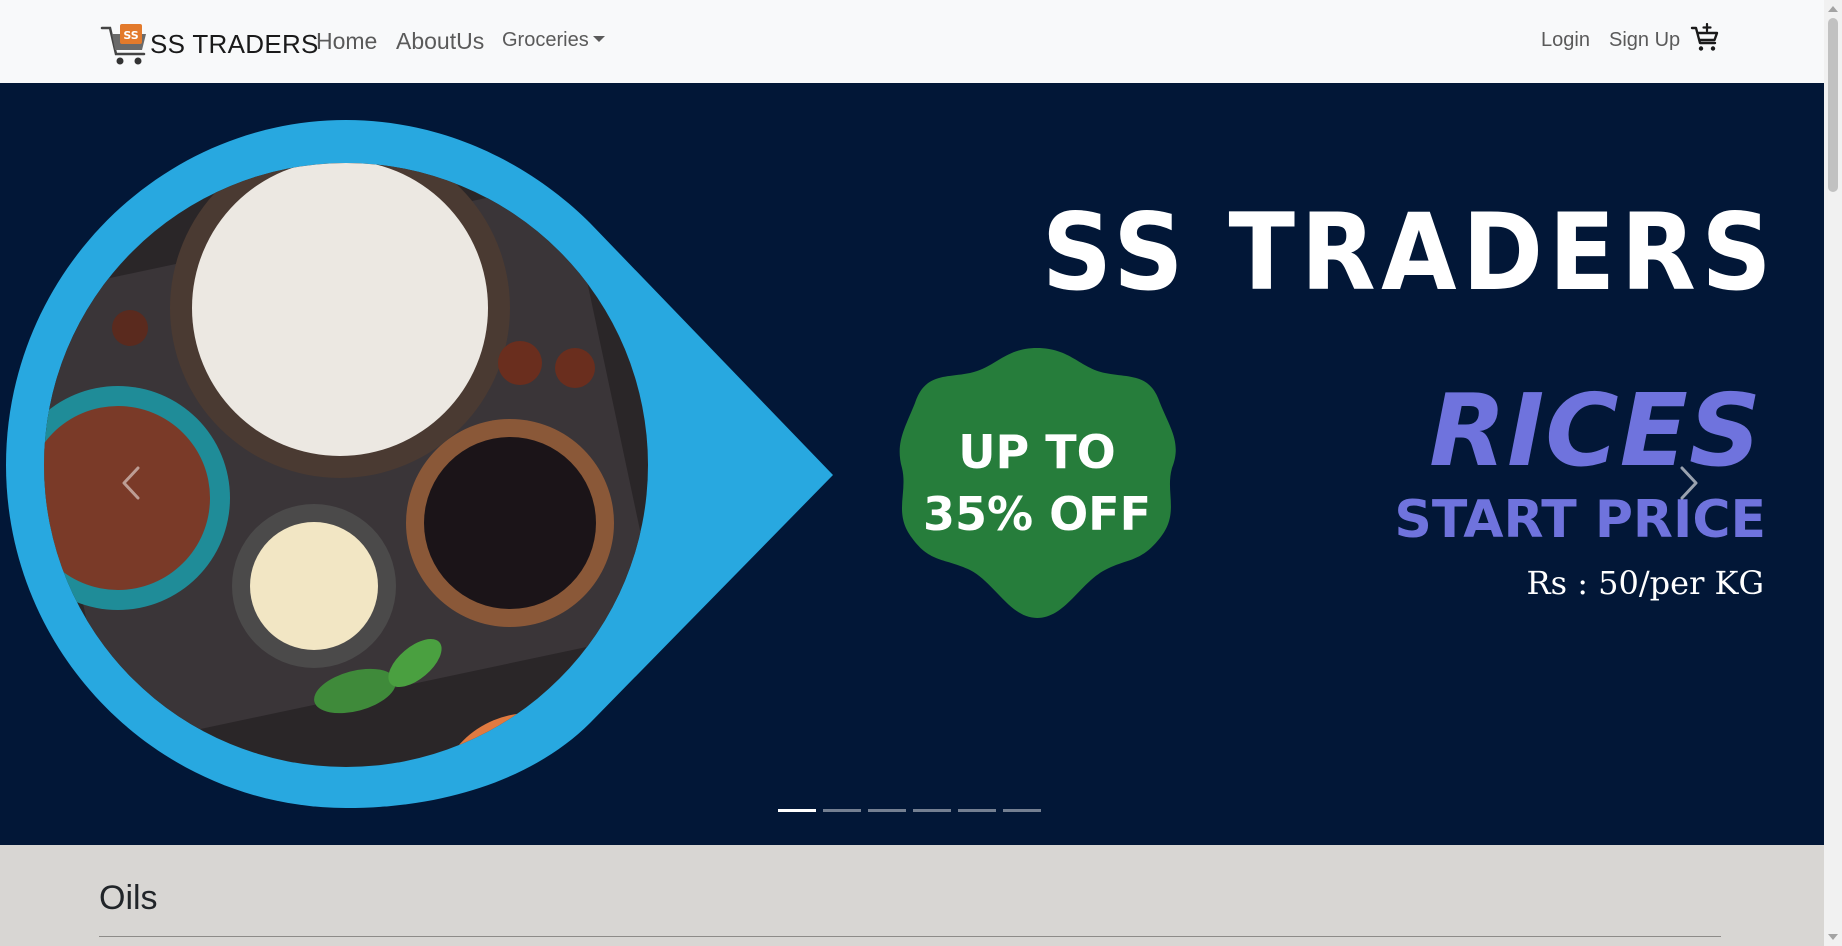 The height and width of the screenshot is (946, 1842). Describe the element at coordinates (128, 898) in the screenshot. I see `section-title: Oils` at that location.